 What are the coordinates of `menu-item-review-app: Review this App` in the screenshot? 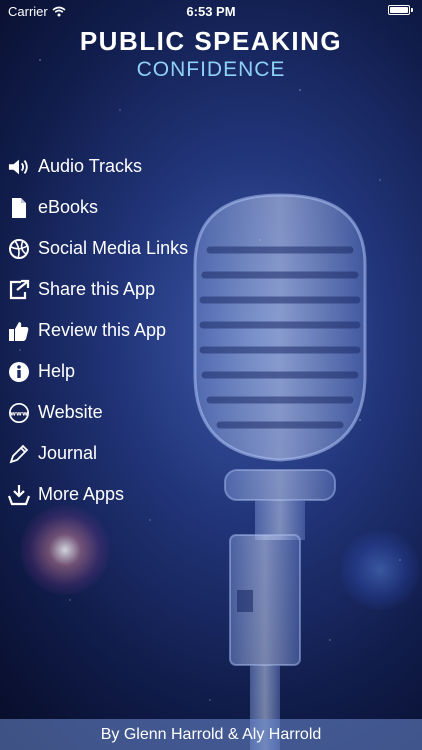 It's located at (98, 330).